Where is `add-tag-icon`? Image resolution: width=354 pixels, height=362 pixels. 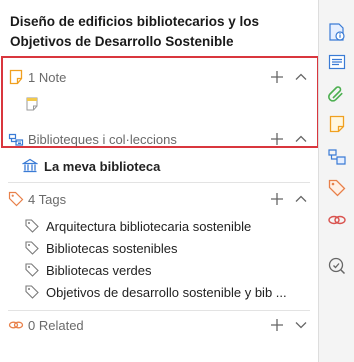 add-tag-icon is located at coordinates (277, 199).